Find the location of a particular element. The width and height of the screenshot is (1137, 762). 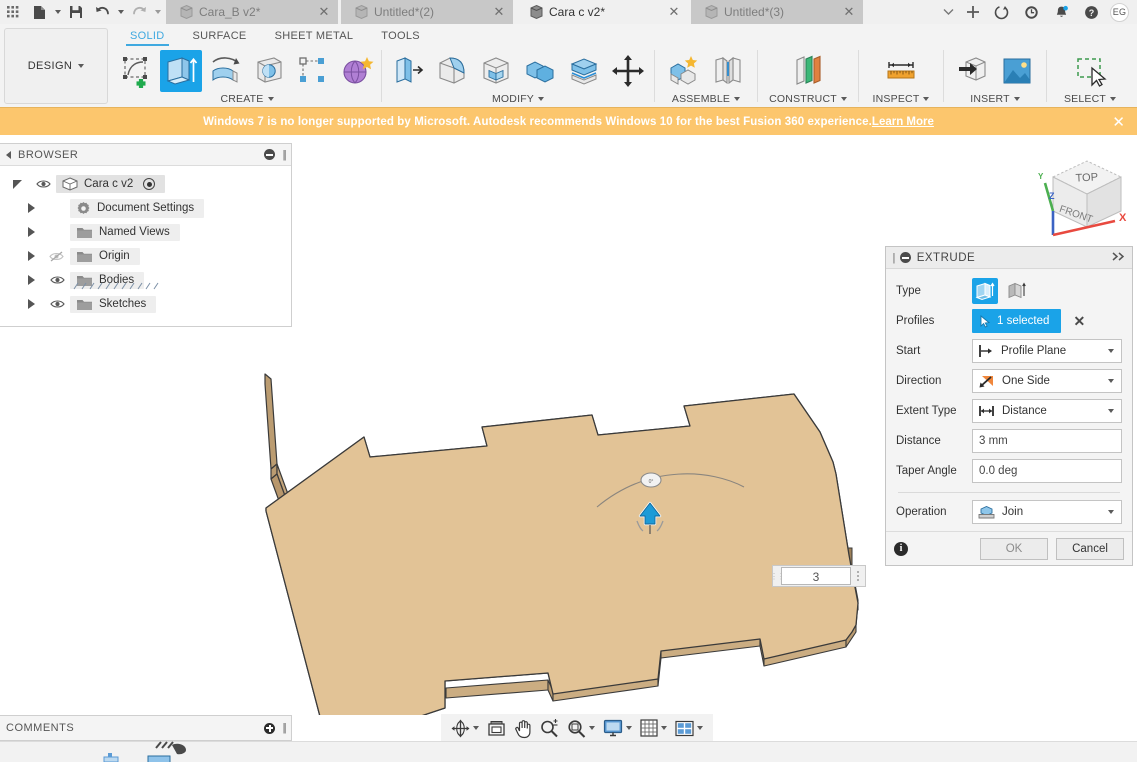

ribbon-group-label-select: SELECT is located at coordinates (1090, 99).